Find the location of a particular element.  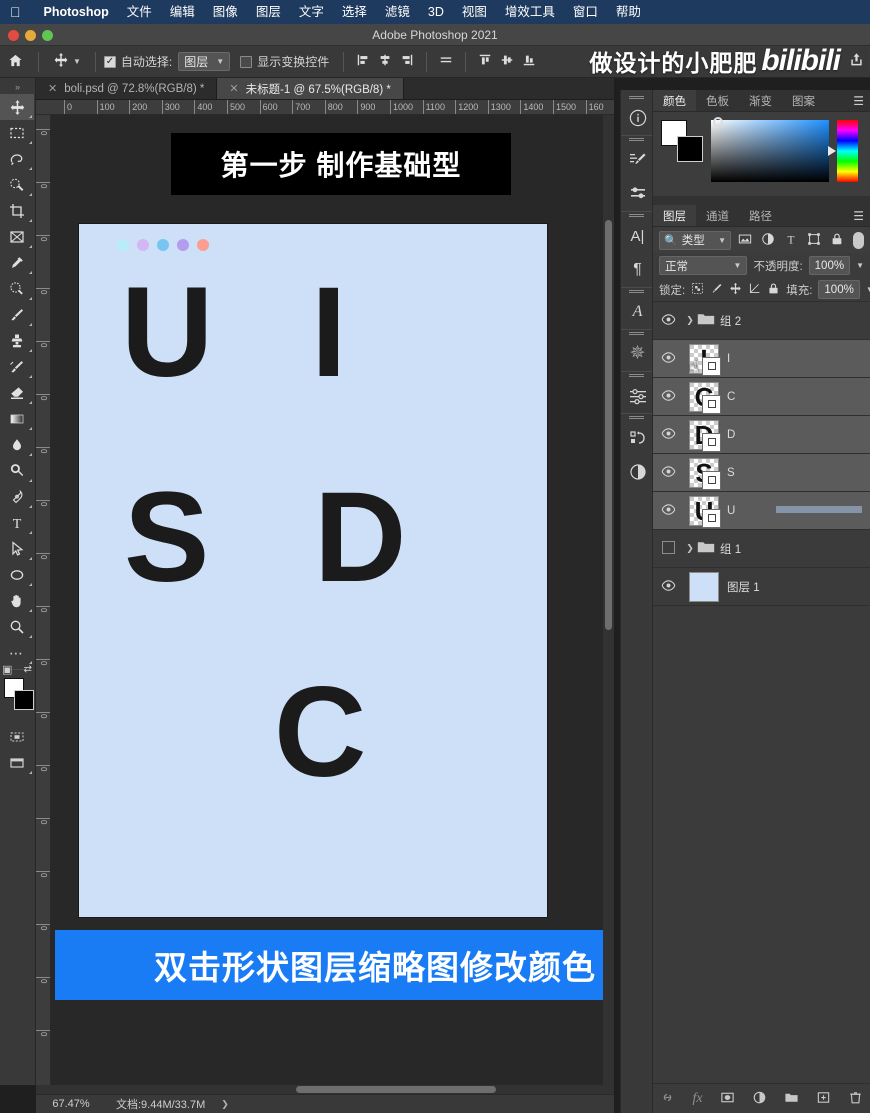

clone-stamp-tool is located at coordinates (17, 341).